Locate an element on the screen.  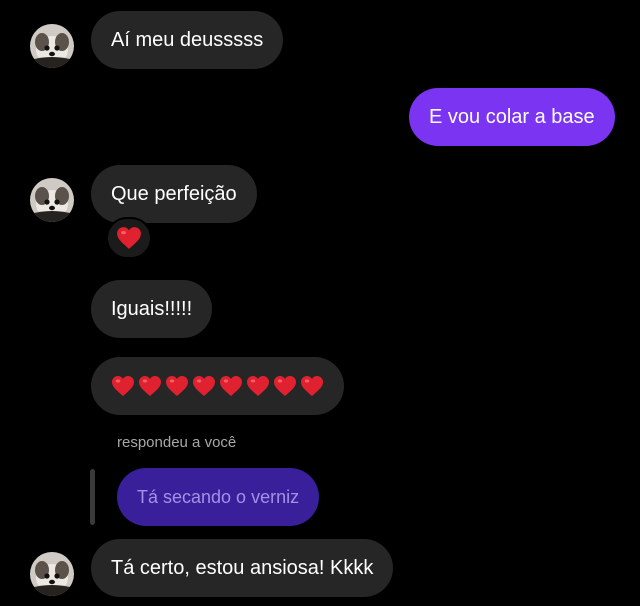
reply-label: respondeu a você is located at coordinates (177, 442).